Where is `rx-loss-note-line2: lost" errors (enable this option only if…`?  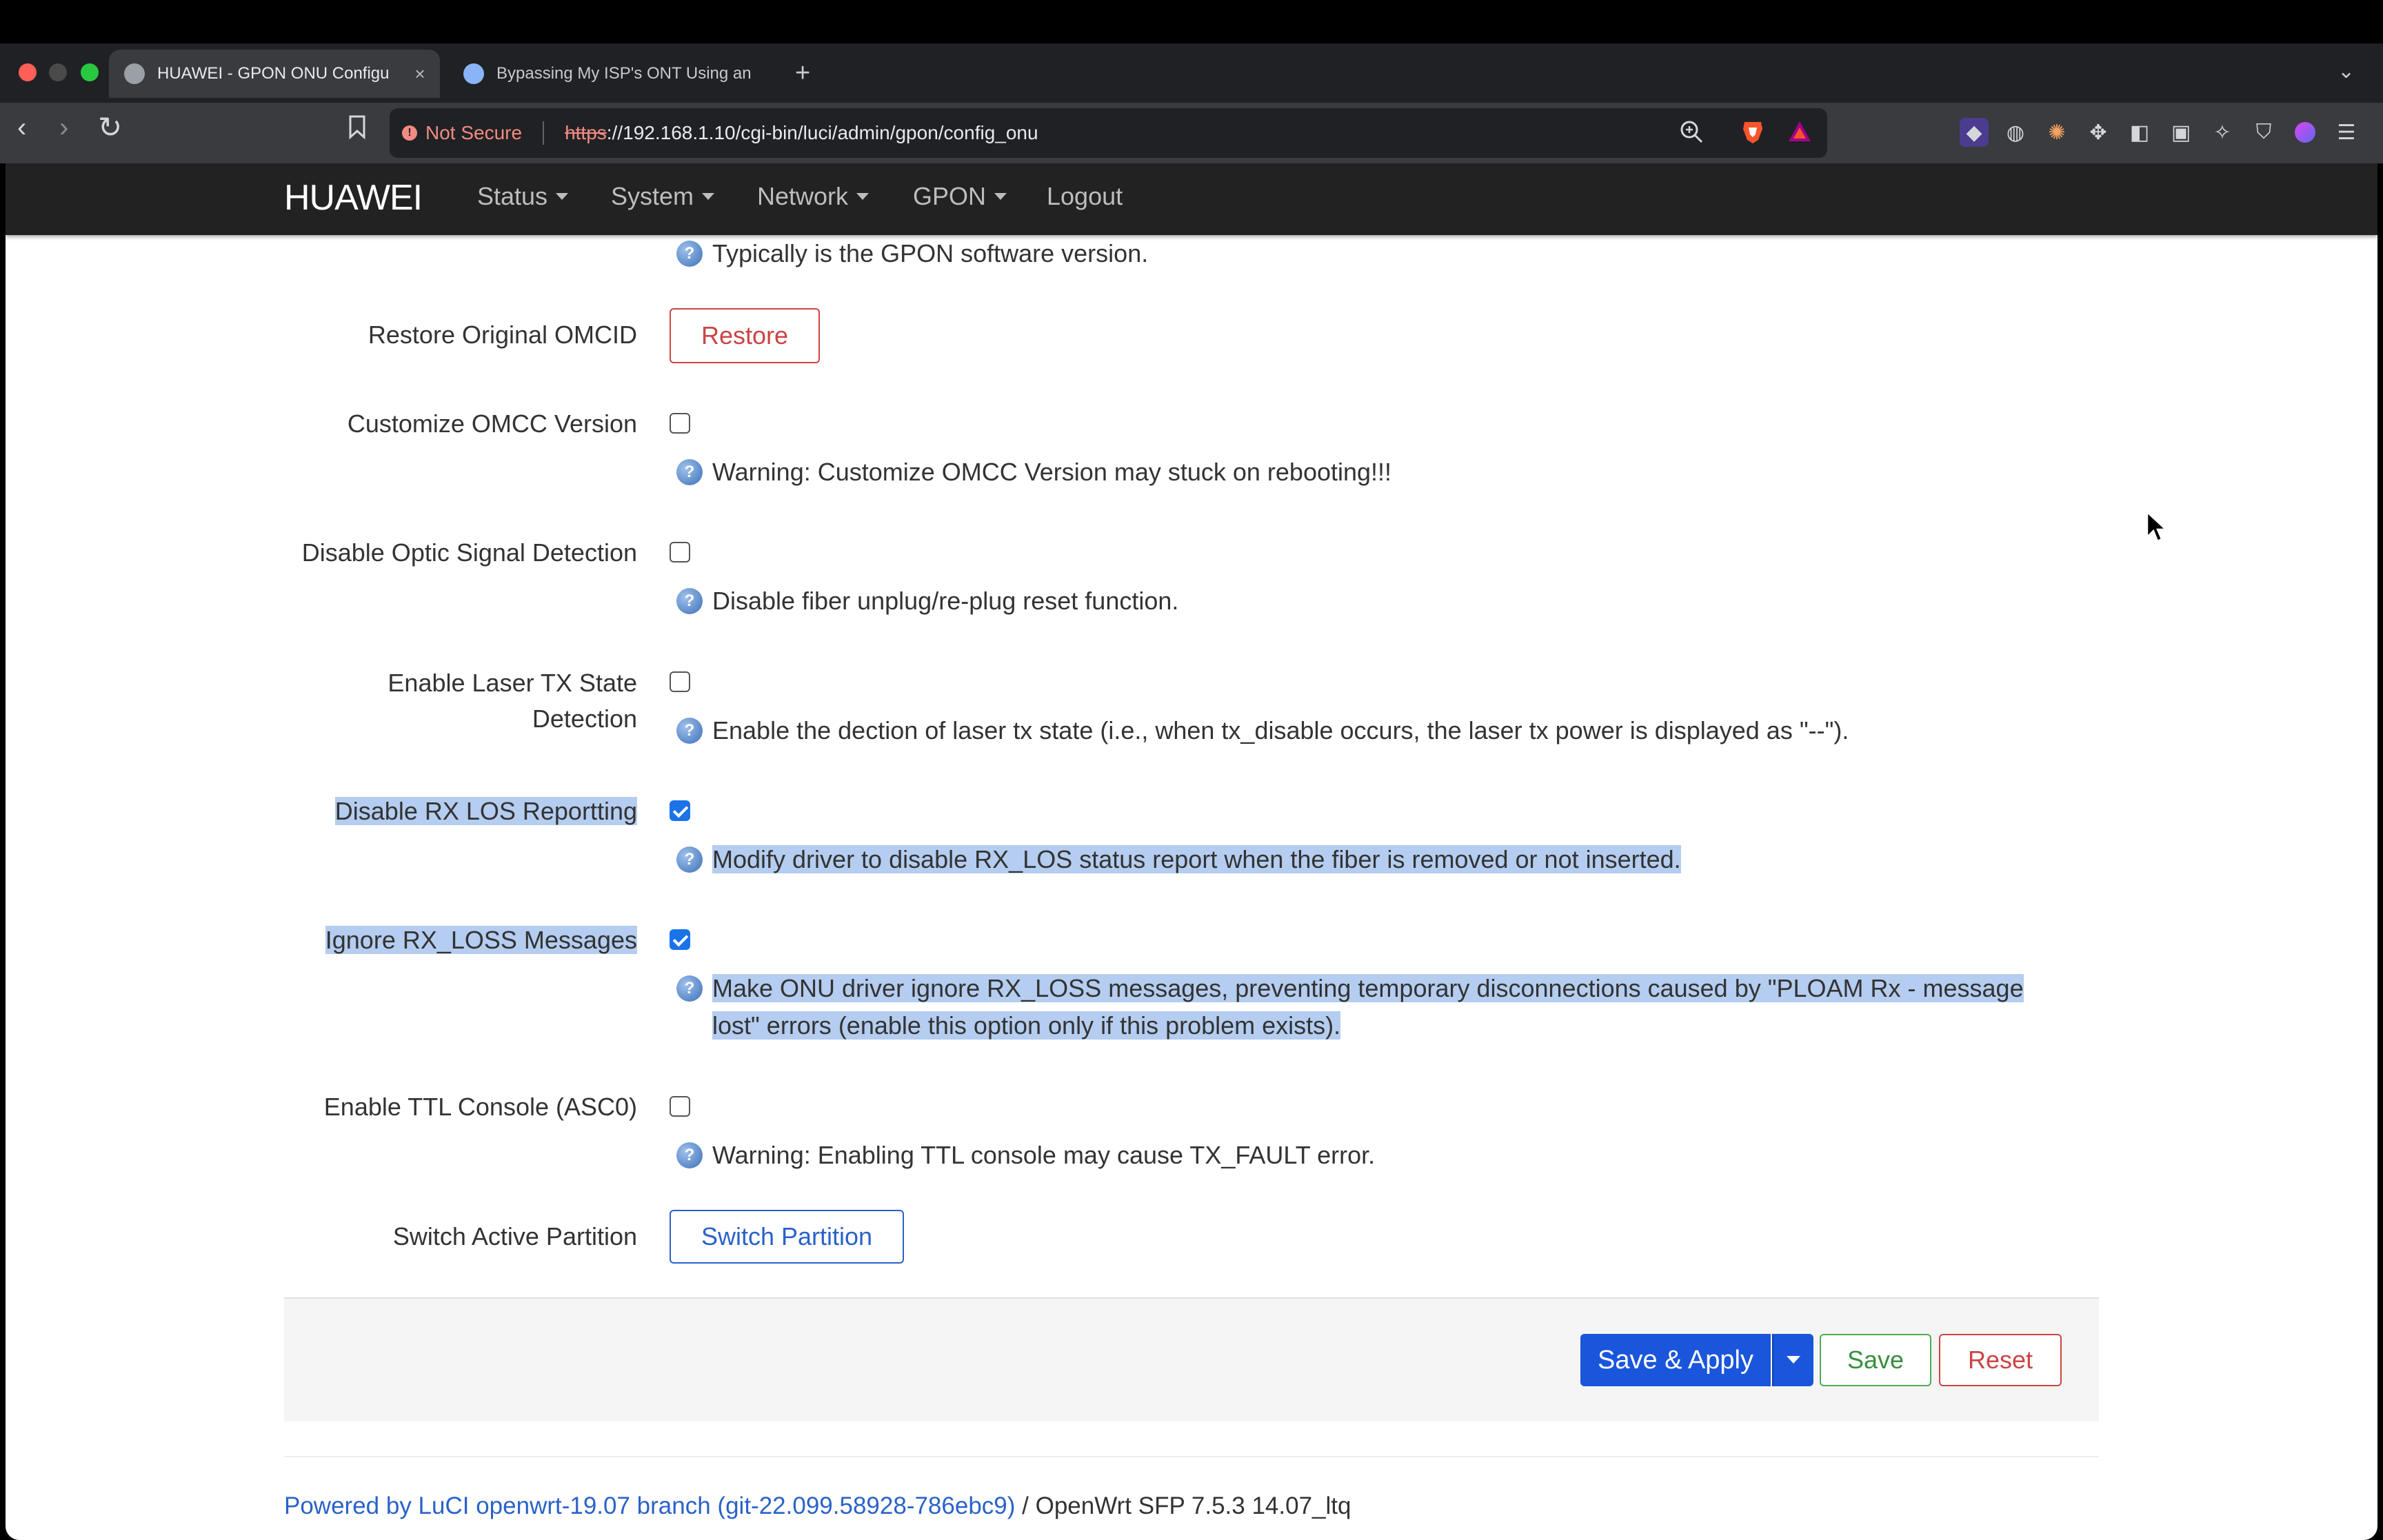 rx-loss-note-line2: lost" errors (enable this option only if… is located at coordinates (1026, 1026).